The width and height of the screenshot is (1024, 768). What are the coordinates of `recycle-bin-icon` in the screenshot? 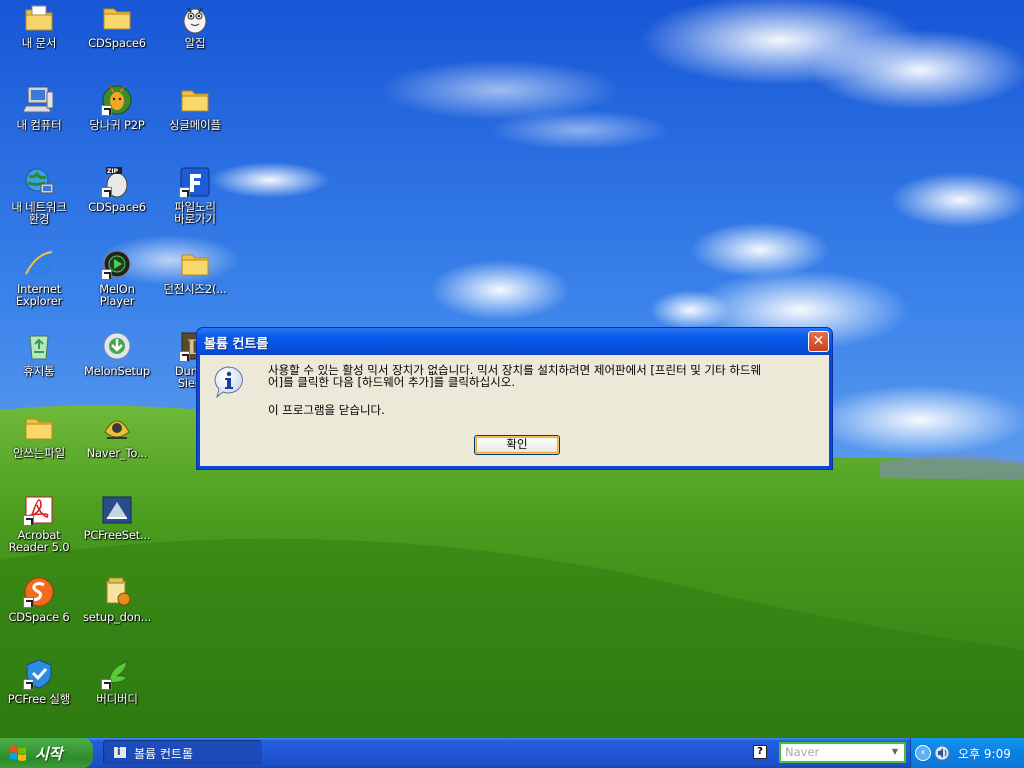 It's located at (39, 346).